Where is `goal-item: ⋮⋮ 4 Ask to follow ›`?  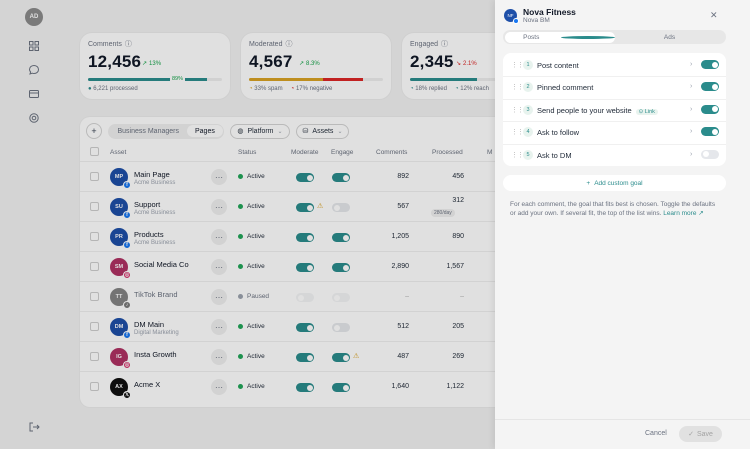
goal-item: ⋮⋮ 4 Ask to follow › is located at coordinates (614, 132).